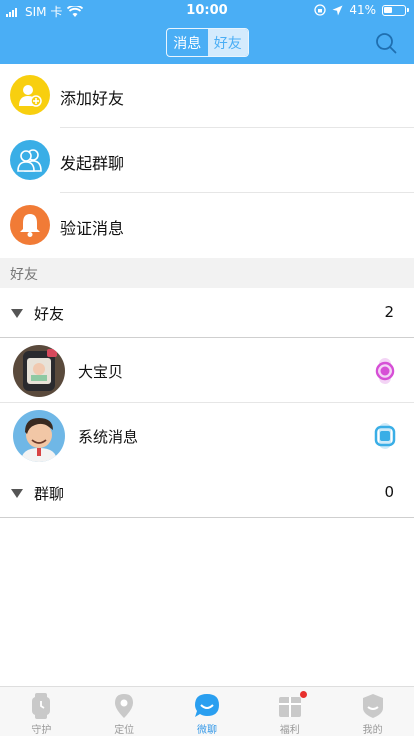  I want to click on status-bar: SIM 卡 10:00 41%, so click(207, 11).